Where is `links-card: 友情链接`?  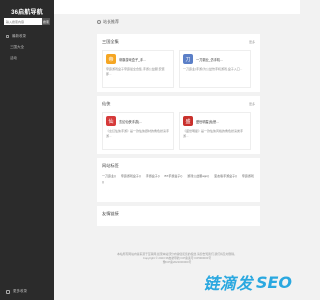
links-card: 友情链接 is located at coordinates (178, 216).